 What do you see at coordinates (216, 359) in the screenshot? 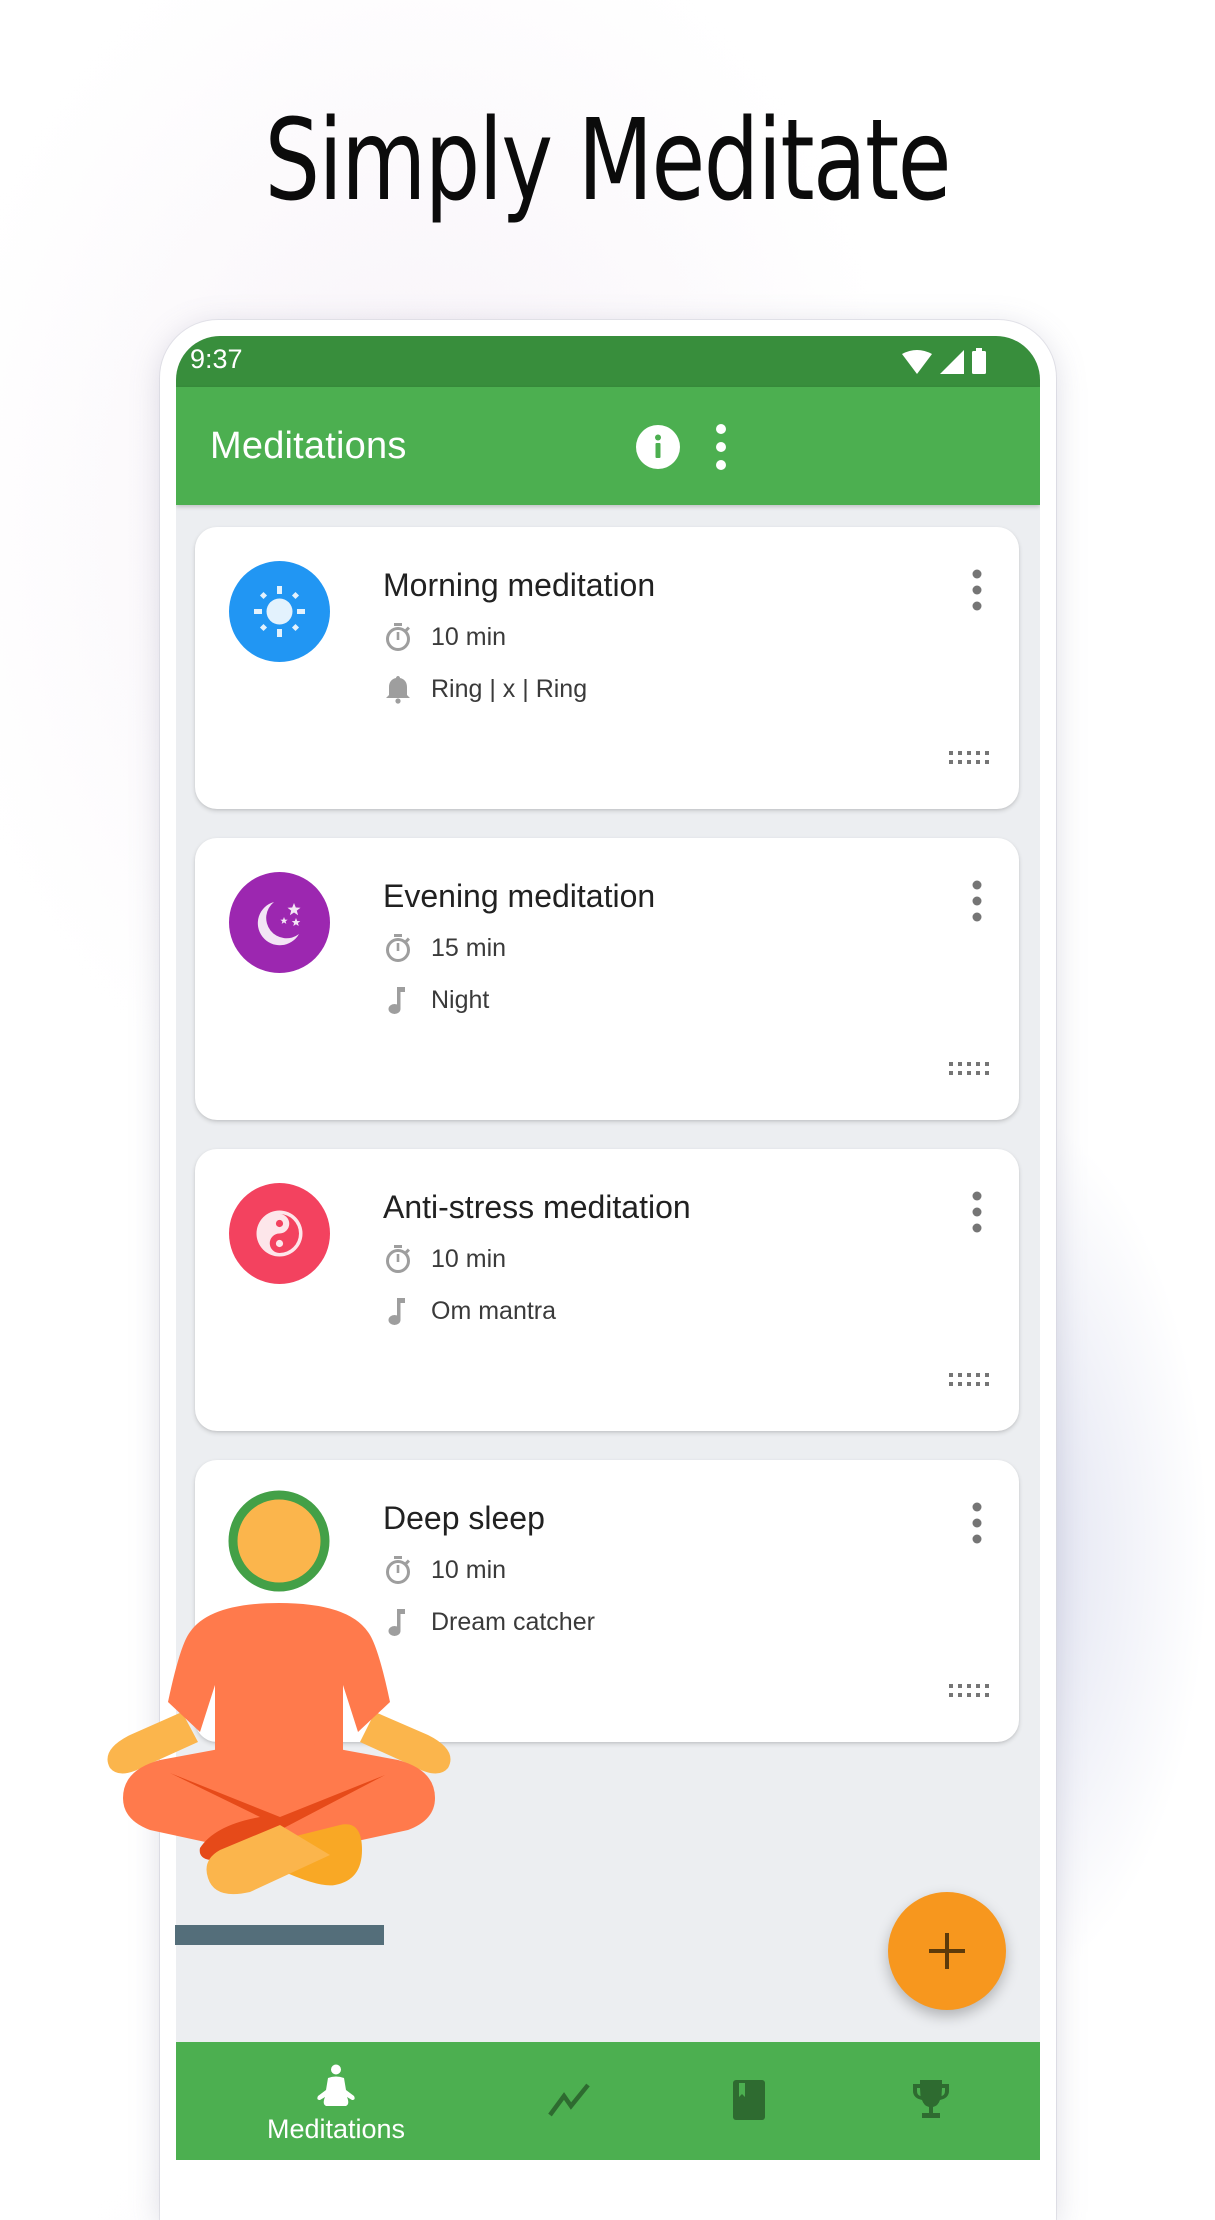
I see `status-time: 9:37` at bounding box center [216, 359].